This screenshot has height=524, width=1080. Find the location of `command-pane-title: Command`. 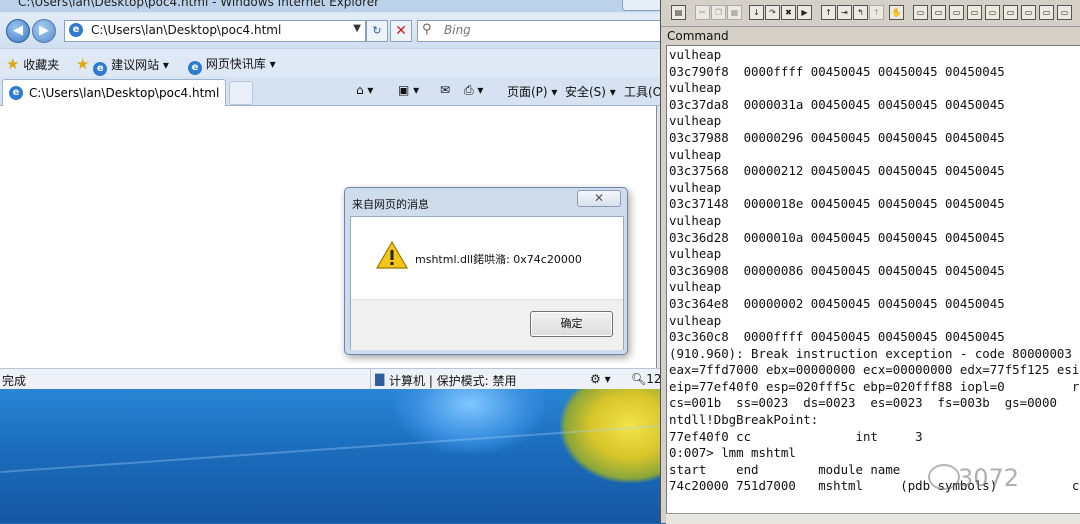

command-pane-title: Command is located at coordinates (698, 36).